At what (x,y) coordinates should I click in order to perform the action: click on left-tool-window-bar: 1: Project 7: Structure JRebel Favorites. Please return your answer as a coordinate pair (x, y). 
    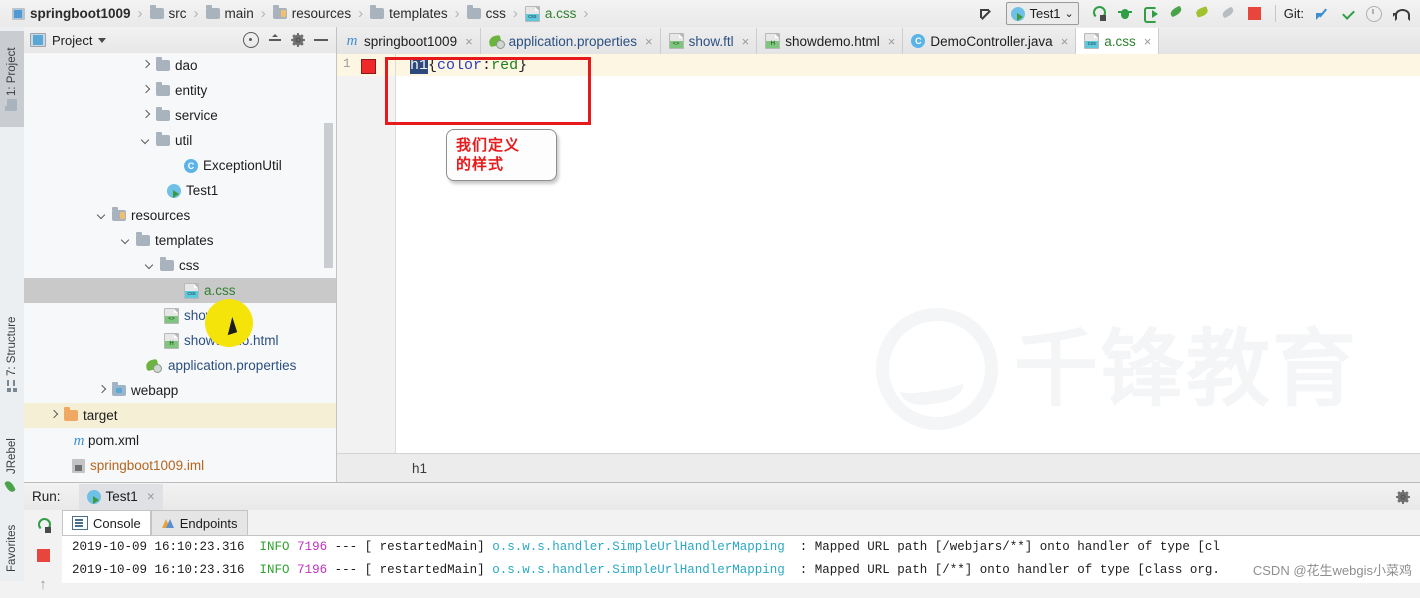
    Looking at the image, I should click on (12, 304).